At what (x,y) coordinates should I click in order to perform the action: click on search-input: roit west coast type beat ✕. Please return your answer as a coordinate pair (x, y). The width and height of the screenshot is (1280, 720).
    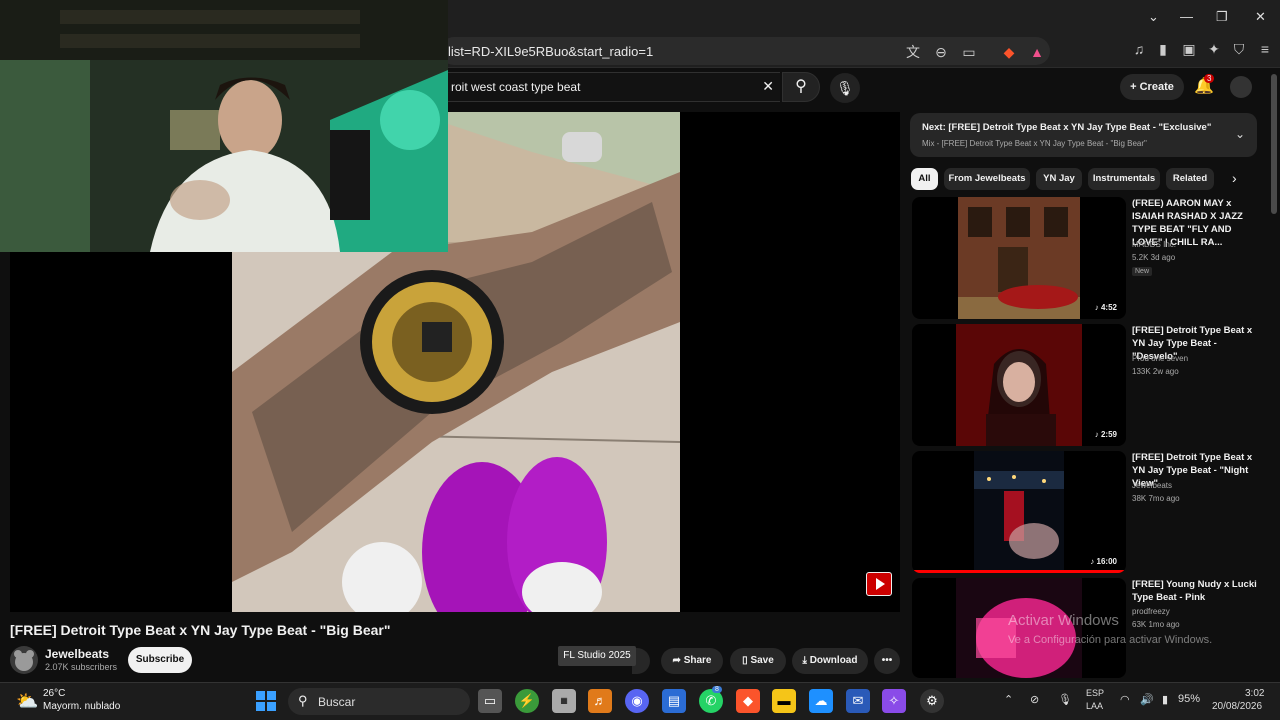
    Looking at the image, I should click on (610, 87).